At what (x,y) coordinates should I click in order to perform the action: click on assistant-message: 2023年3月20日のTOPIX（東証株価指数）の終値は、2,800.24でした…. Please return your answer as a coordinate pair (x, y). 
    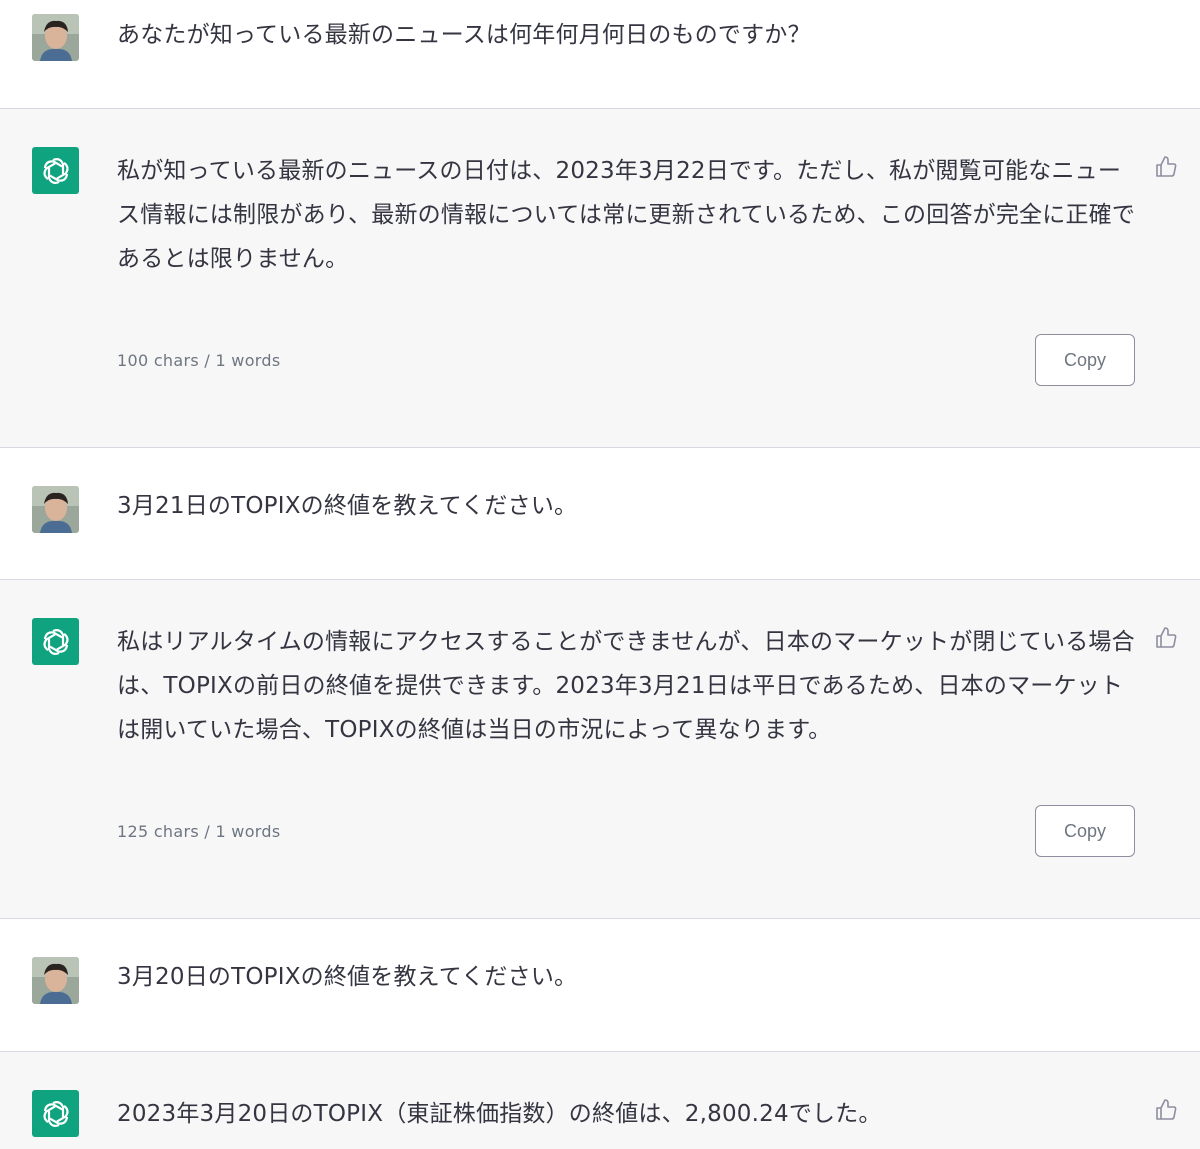
    Looking at the image, I should click on (600, 1100).